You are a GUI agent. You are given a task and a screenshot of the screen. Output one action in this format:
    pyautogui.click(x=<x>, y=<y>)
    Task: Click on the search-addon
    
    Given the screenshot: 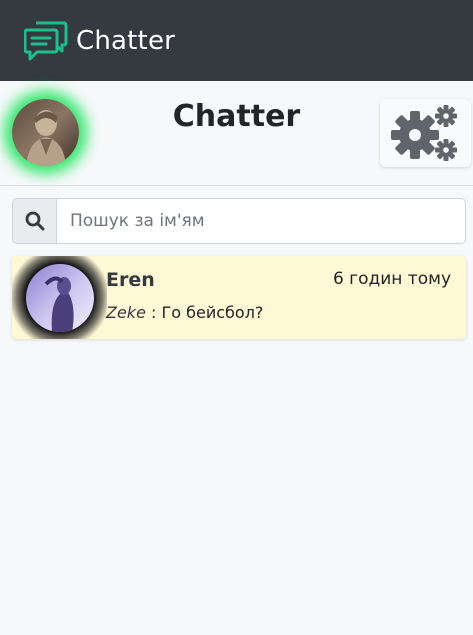 What is the action you would take?
    pyautogui.click(x=34, y=221)
    